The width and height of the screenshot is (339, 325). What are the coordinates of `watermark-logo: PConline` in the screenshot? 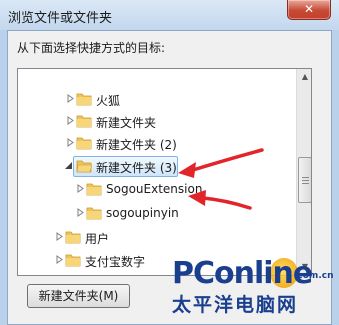 It's located at (242, 273).